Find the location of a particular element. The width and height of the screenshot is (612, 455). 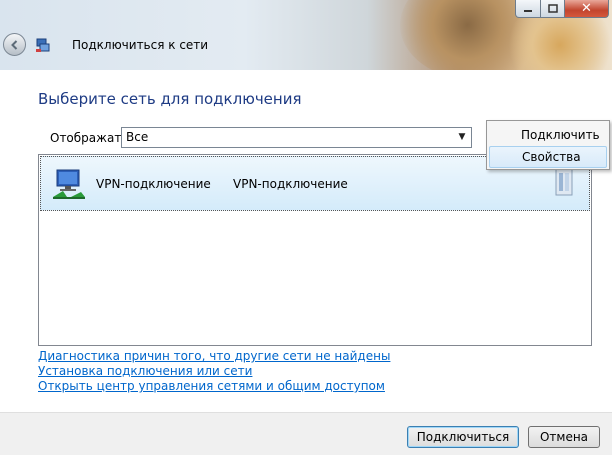

context-menu: Подключить Свойства is located at coordinates (548, 145).